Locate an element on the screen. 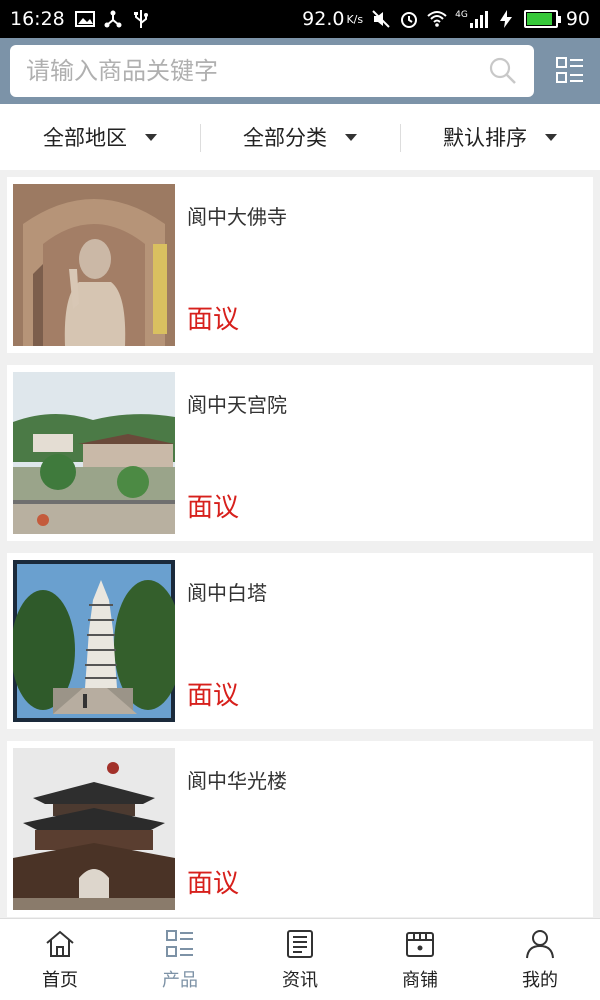 The width and height of the screenshot is (600, 1000). product-title: 阆中天宫院 is located at coordinates (387, 403).